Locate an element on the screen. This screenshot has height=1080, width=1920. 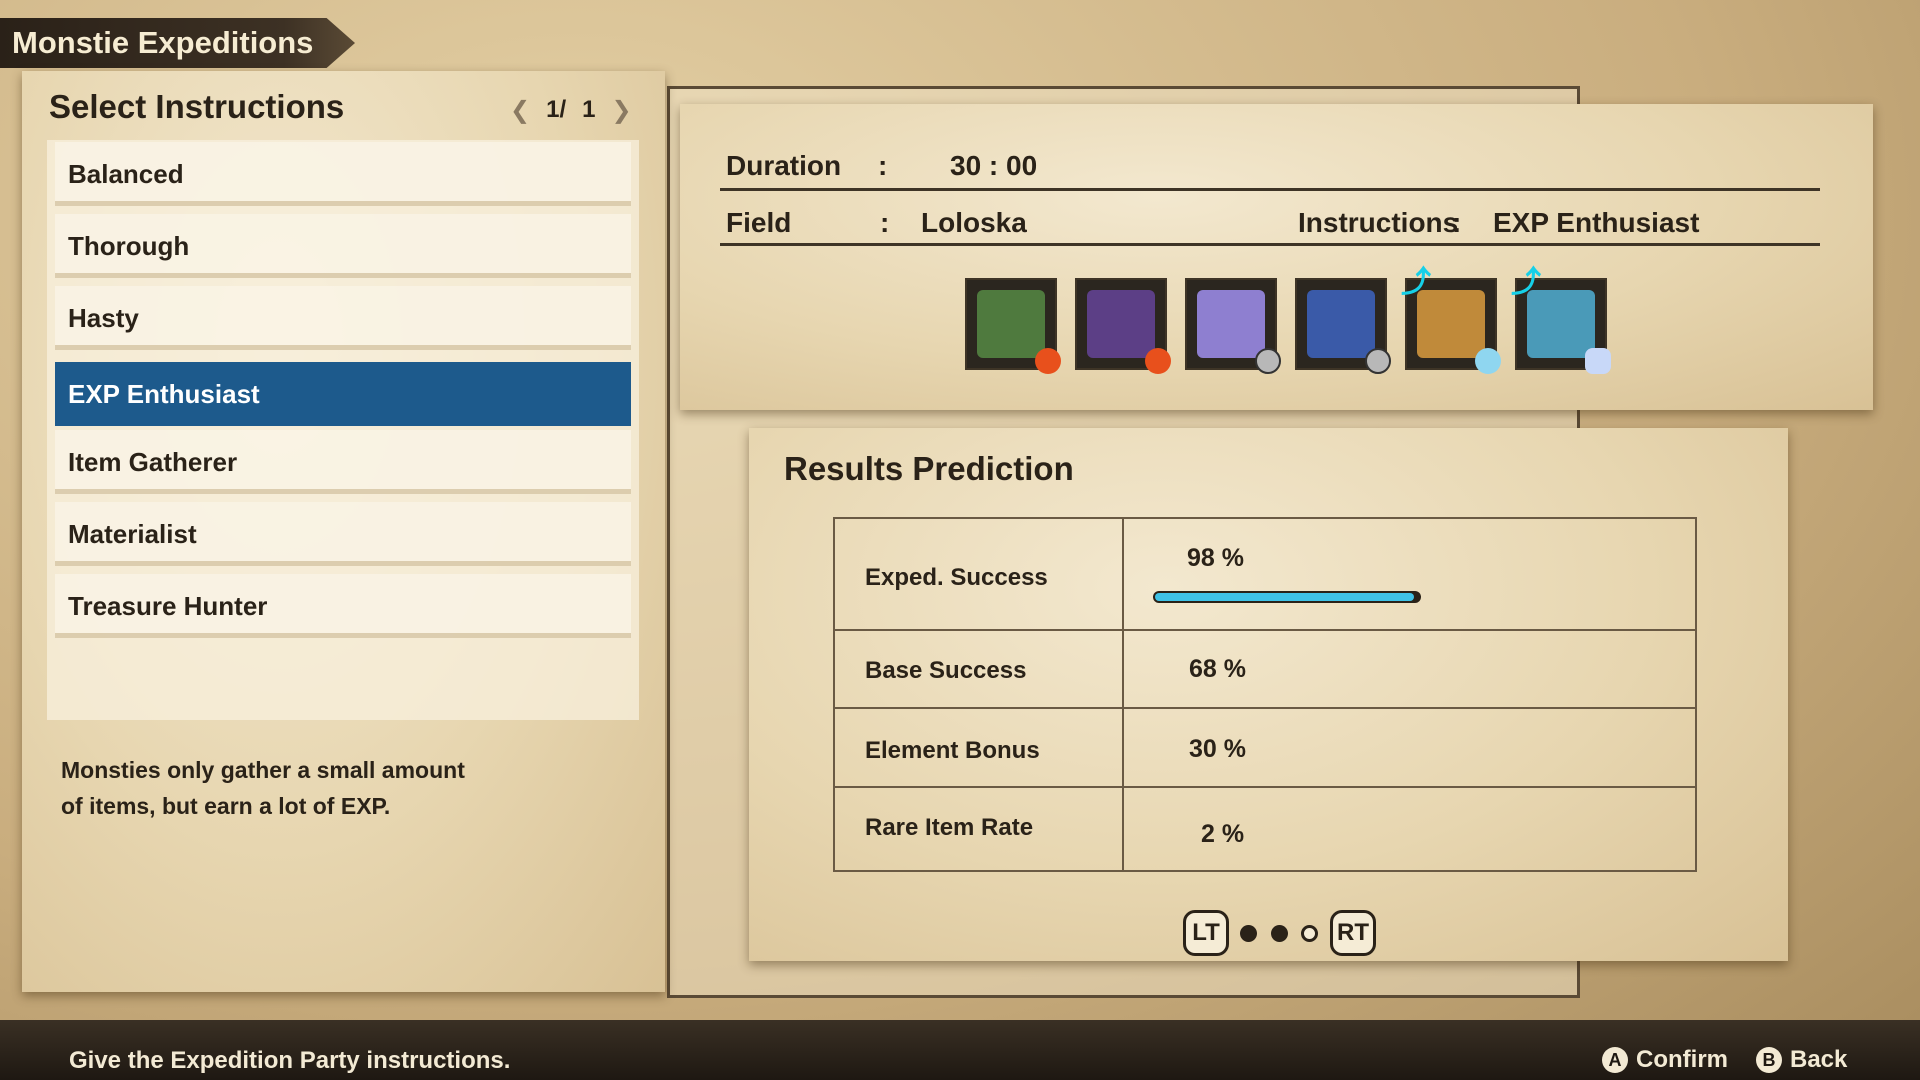
row-label: Rare Item Rate is located at coordinates (949, 827).